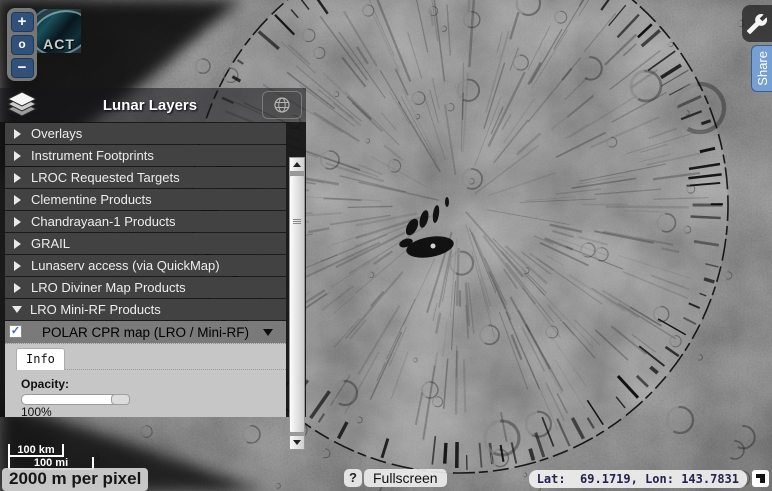 Image resolution: width=772 pixels, height=491 pixels. I want to click on cursor-position-readout: Lat: 69.1719, Lon: 143.7831, so click(637, 479).